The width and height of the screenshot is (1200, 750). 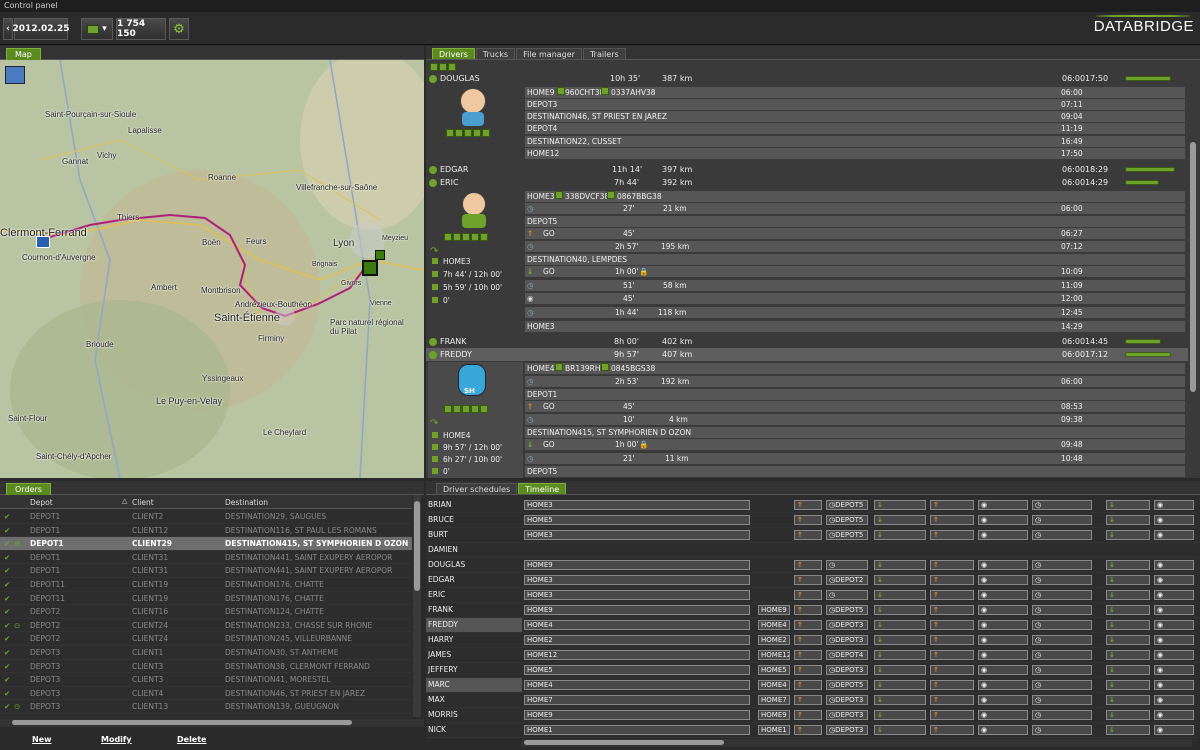 What do you see at coordinates (42, 739) in the screenshot?
I see `new-button: New` at bounding box center [42, 739].